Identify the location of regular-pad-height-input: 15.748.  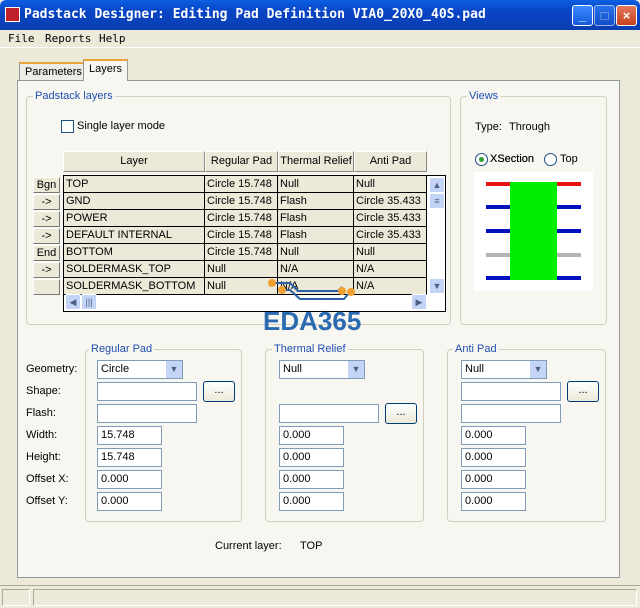
(129, 457).